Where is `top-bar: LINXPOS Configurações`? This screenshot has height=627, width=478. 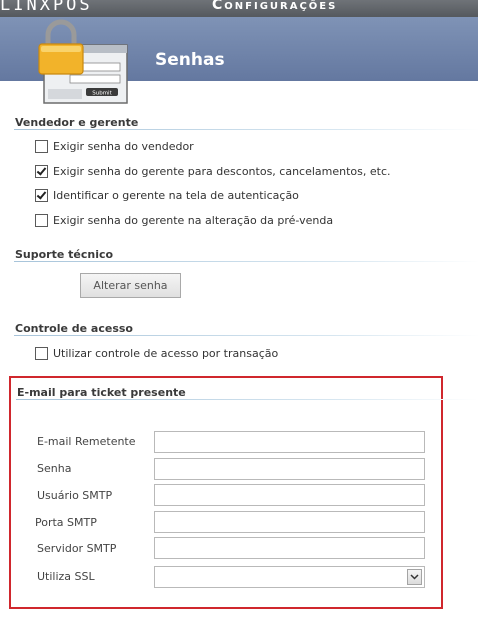 top-bar: LINXPOS Configurações is located at coordinates (239, 8).